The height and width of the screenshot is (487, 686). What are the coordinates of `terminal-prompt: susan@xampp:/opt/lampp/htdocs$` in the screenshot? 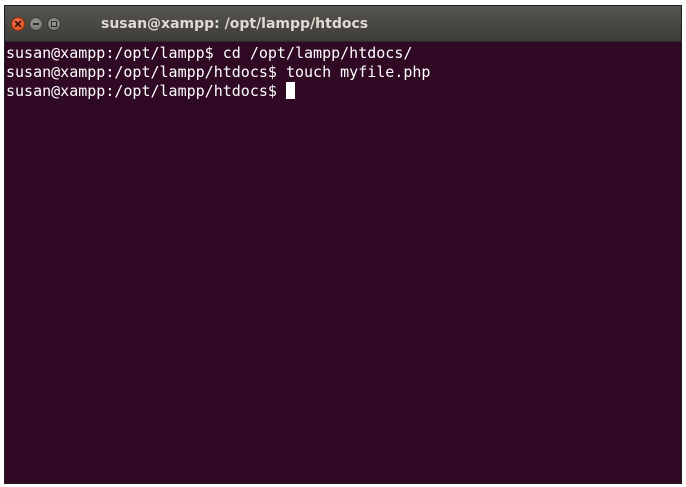 It's located at (146, 91).